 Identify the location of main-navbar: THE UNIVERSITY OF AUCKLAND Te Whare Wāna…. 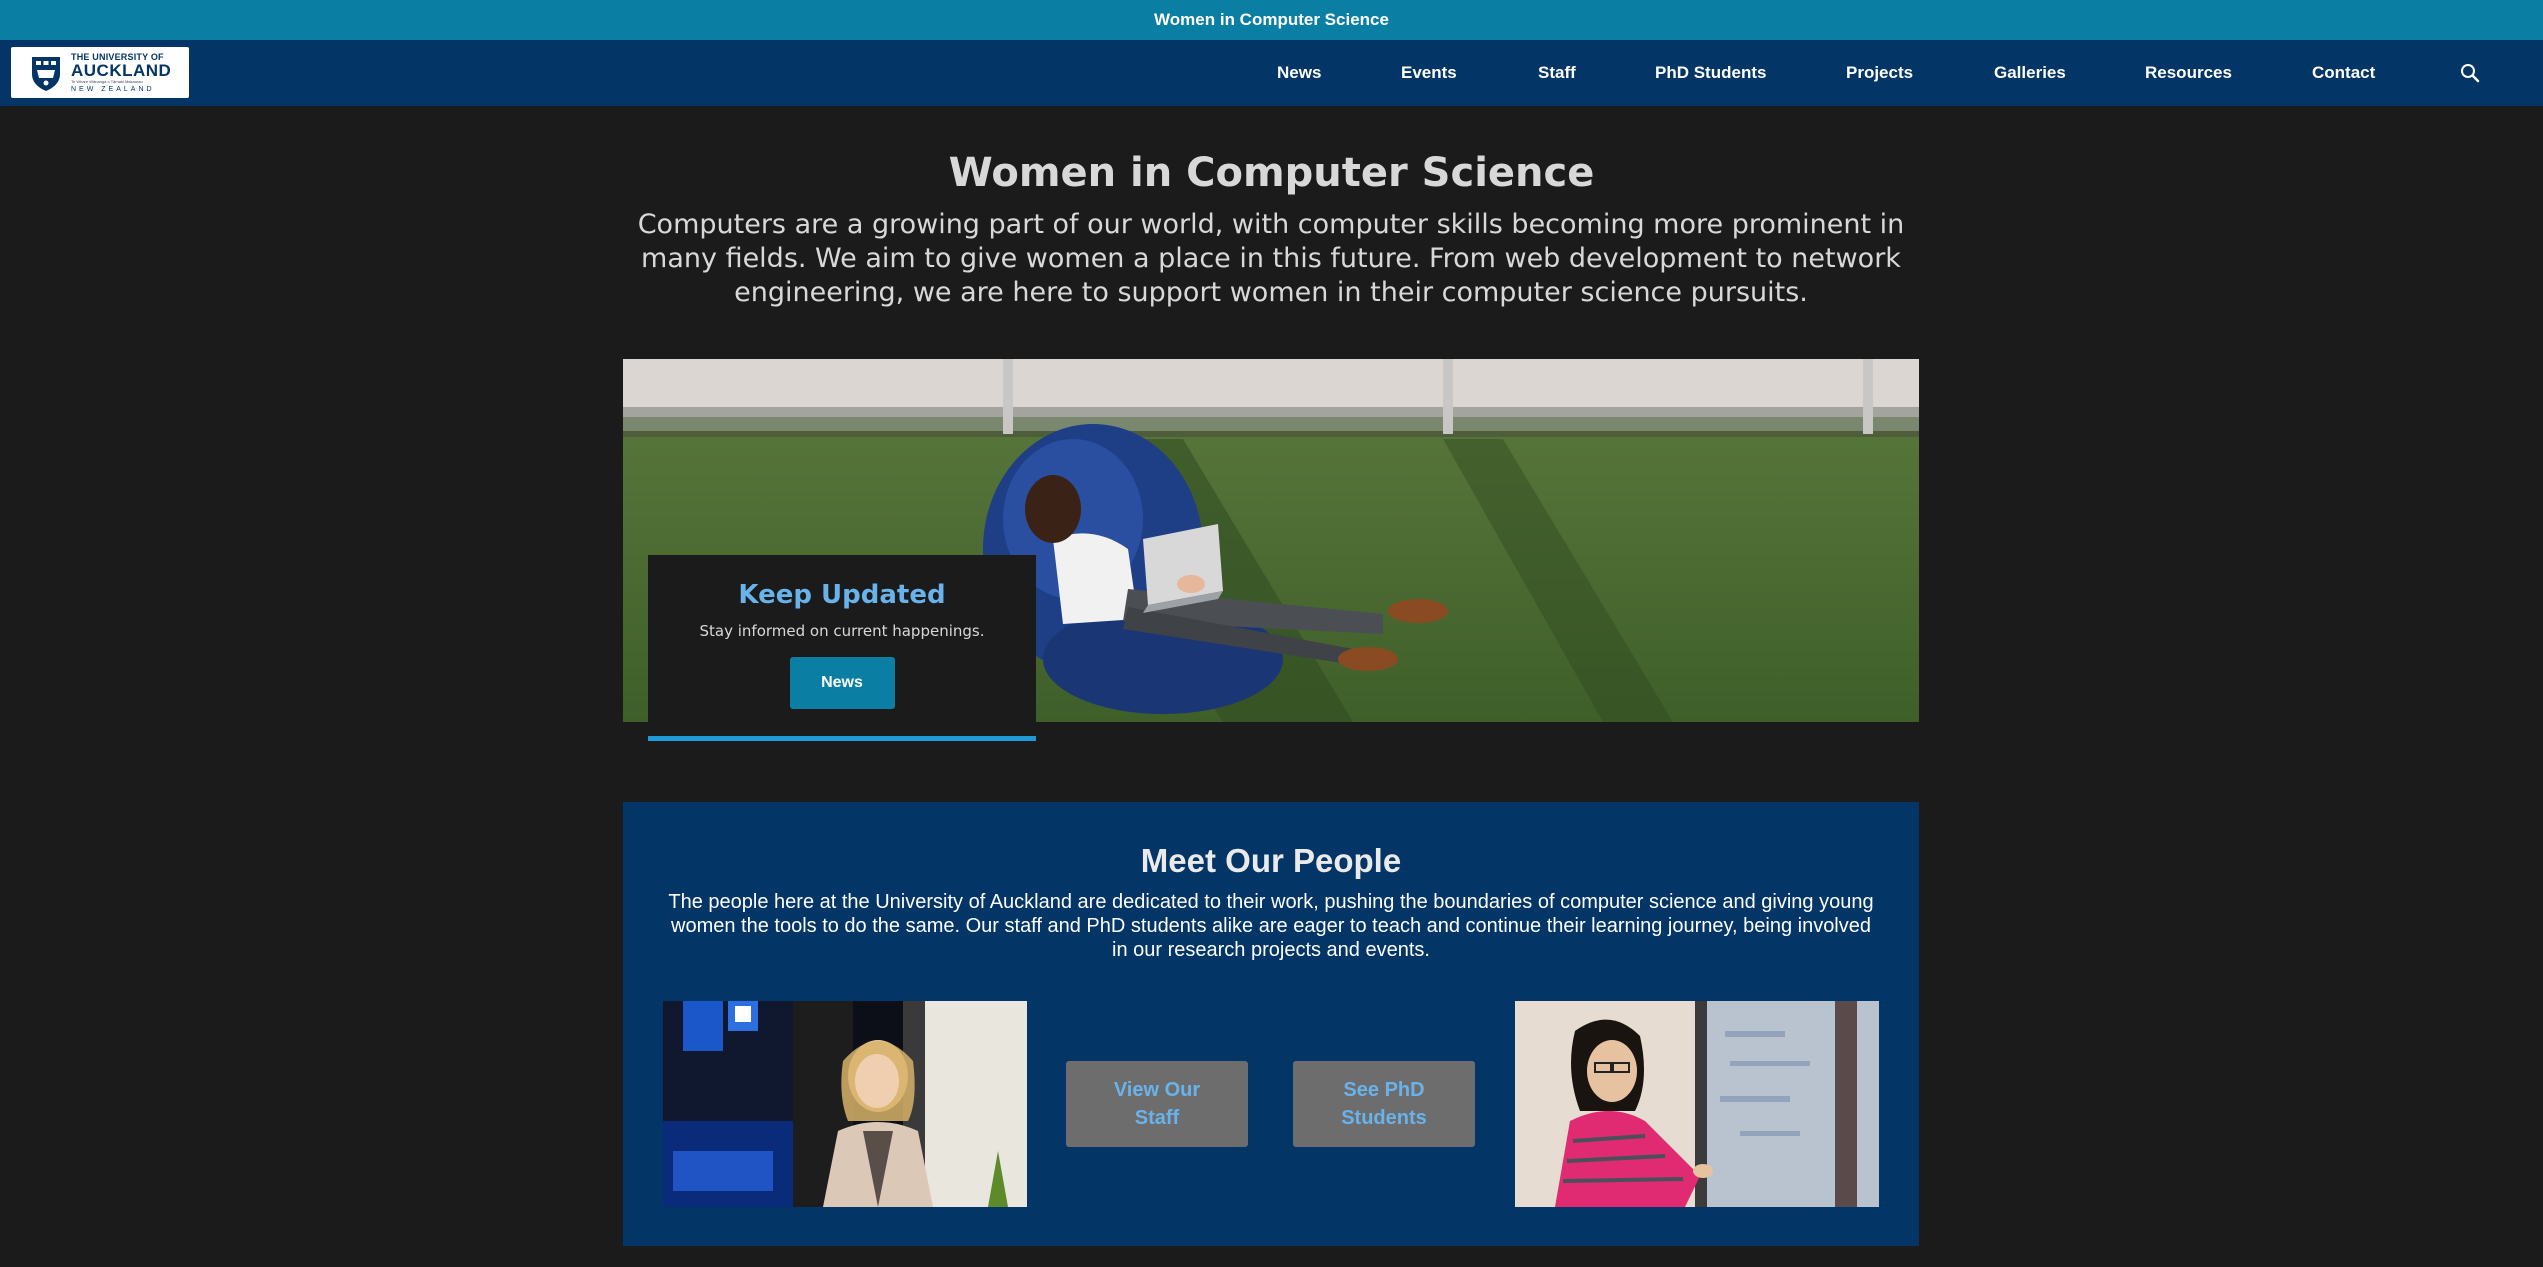
(1271, 73).